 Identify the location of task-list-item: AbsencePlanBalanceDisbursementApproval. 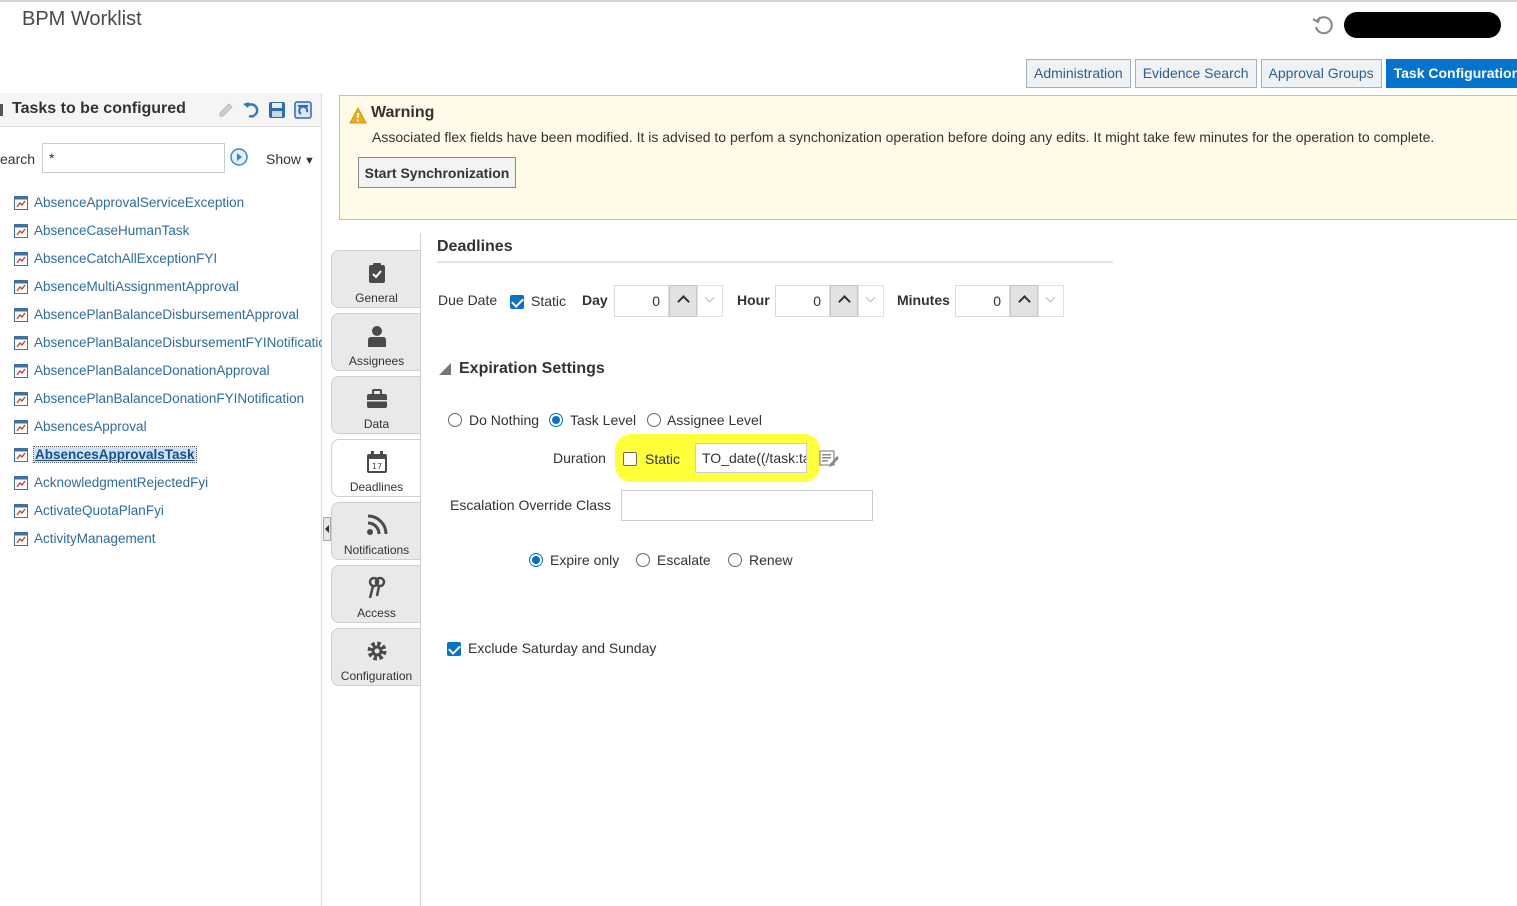
(161, 315).